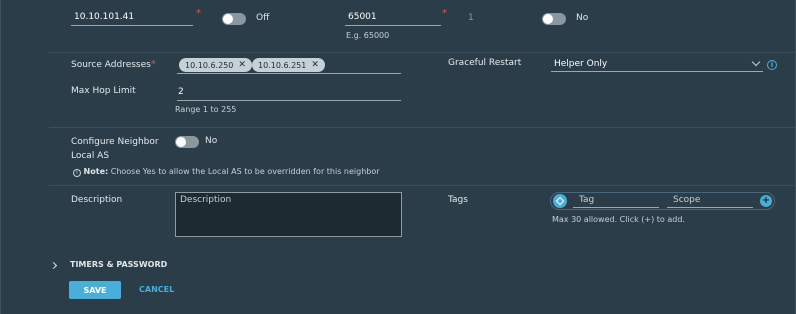 Image resolution: width=796 pixels, height=314 pixels. I want to click on remote-as-field: 65001, so click(393, 18).